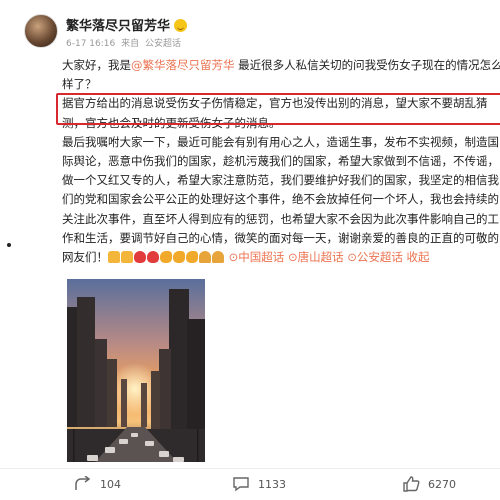 This screenshot has width=500, height=500. What do you see at coordinates (254, 34) in the screenshot?
I see `post-header: 繁华落尽只留芳华 6-17 16:16 来自 公安超话` at bounding box center [254, 34].